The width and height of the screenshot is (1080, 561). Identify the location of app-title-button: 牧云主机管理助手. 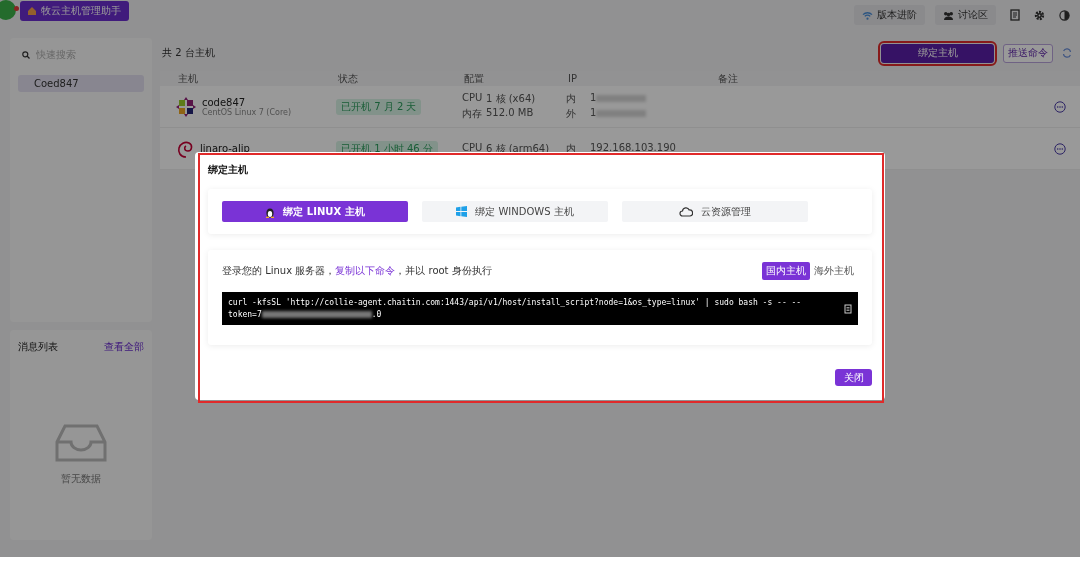
(74, 11).